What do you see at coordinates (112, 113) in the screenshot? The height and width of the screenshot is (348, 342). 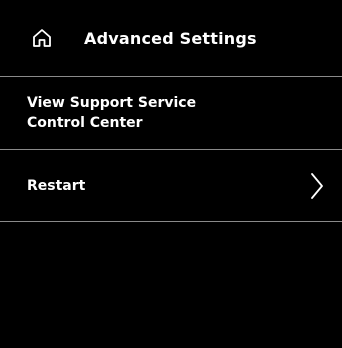 I see `menu-item-label: View Support Service Control Center` at bounding box center [112, 113].